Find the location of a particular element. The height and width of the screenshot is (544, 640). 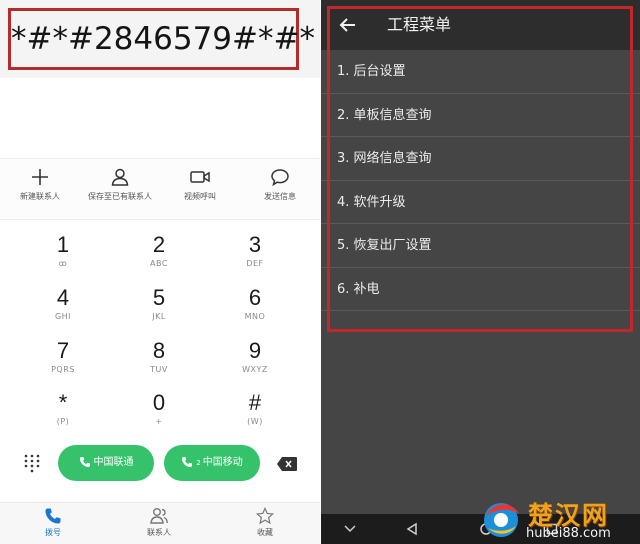

chevron-down-icon is located at coordinates (350, 529).